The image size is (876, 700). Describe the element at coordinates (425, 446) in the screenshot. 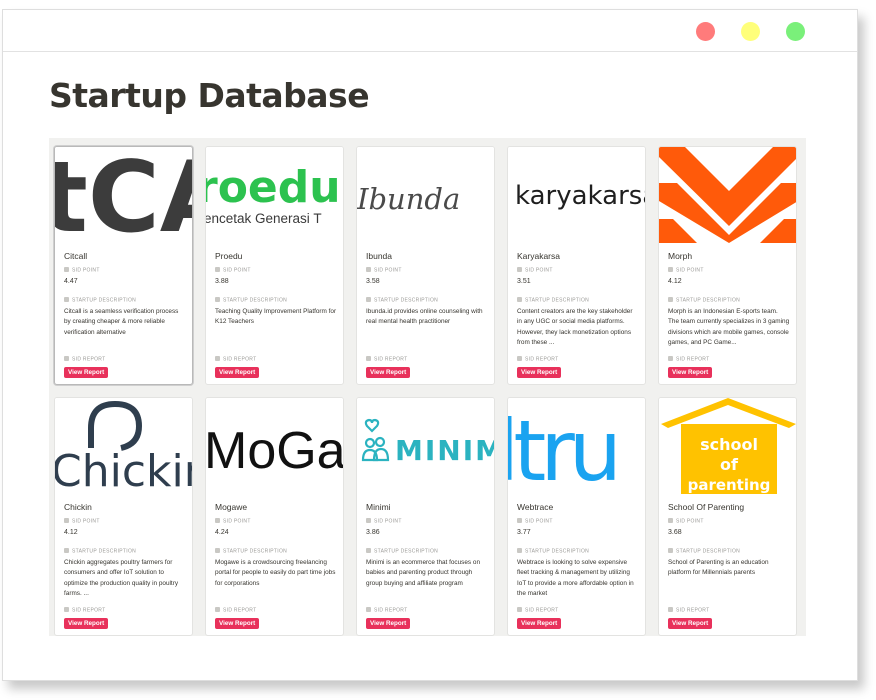

I see `card-cover-image: MINIM` at that location.